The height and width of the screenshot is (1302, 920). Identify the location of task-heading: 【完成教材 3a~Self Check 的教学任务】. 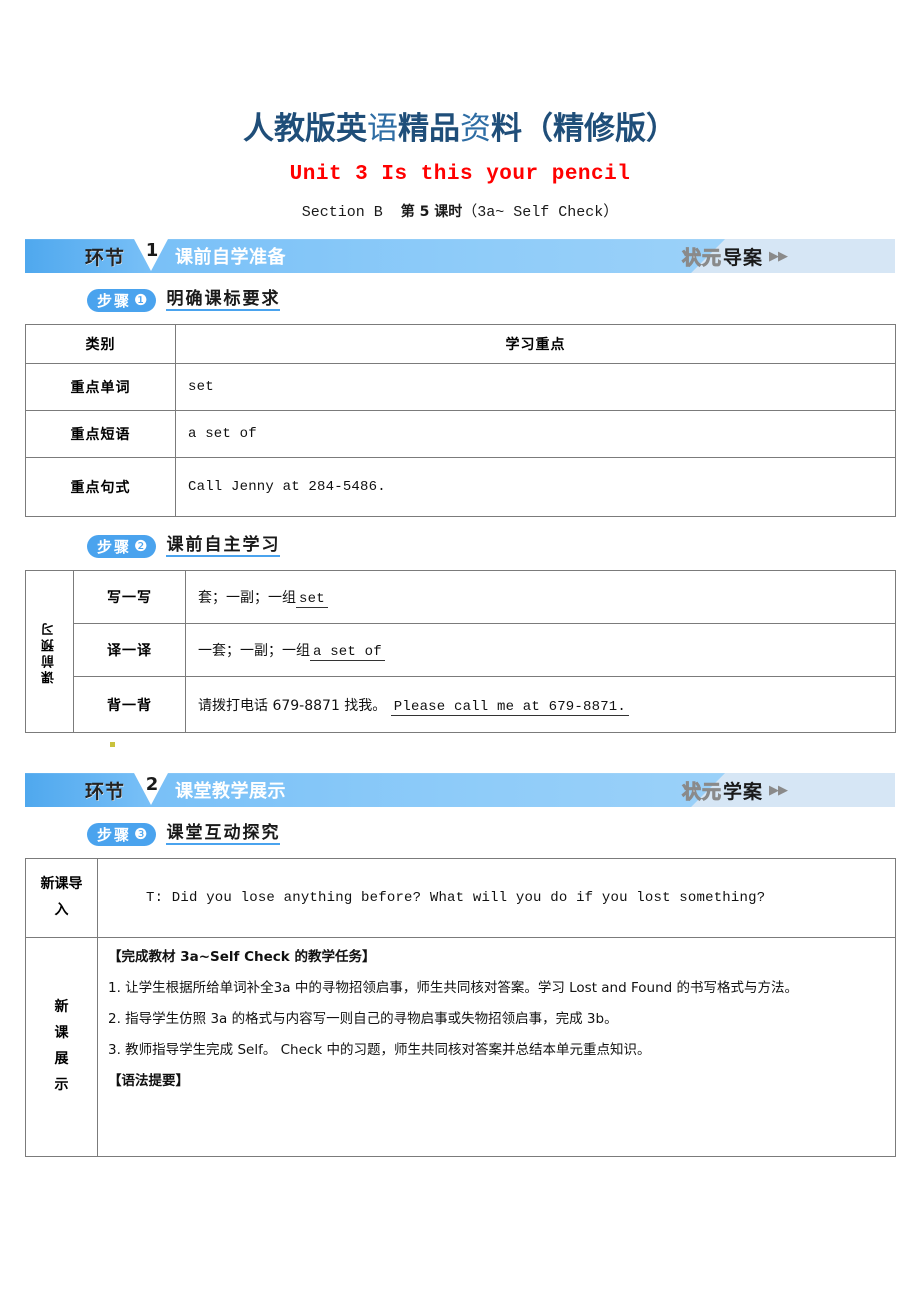
(242, 957).